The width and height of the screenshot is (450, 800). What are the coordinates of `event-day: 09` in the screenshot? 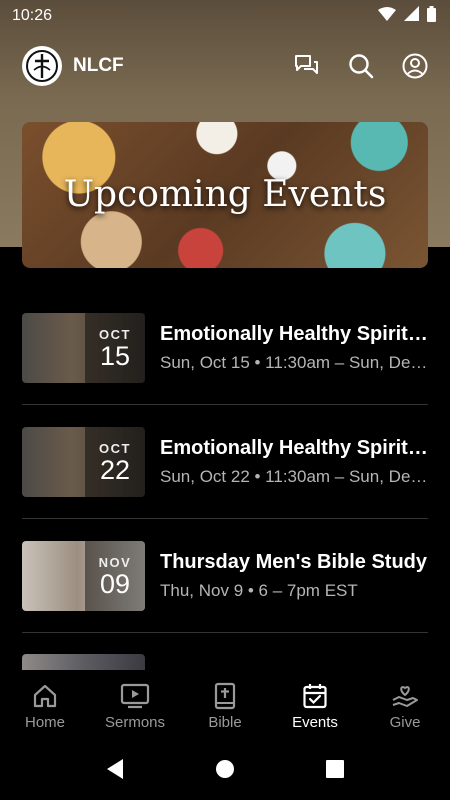 It's located at (115, 583).